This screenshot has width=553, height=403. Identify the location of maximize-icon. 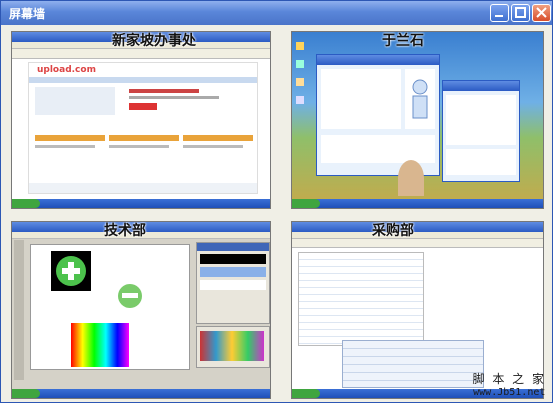
(520, 12).